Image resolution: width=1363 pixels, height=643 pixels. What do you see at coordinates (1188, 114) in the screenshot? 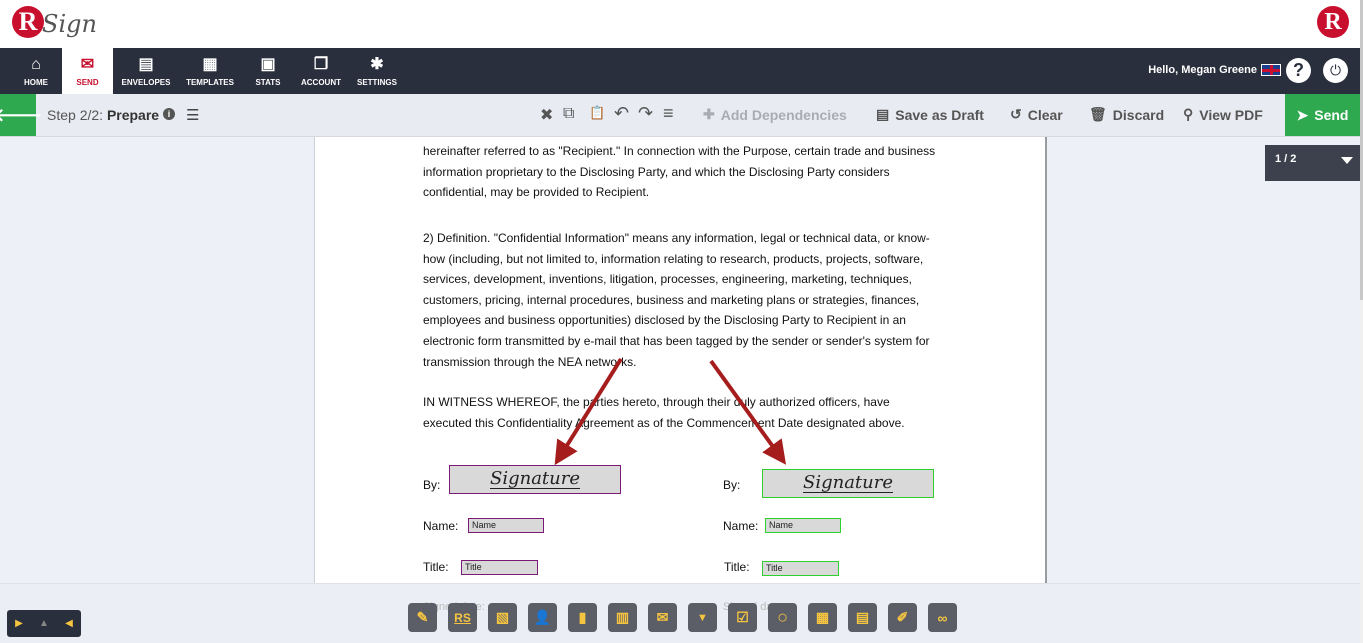
I see `search-icon: ⚲` at bounding box center [1188, 114].